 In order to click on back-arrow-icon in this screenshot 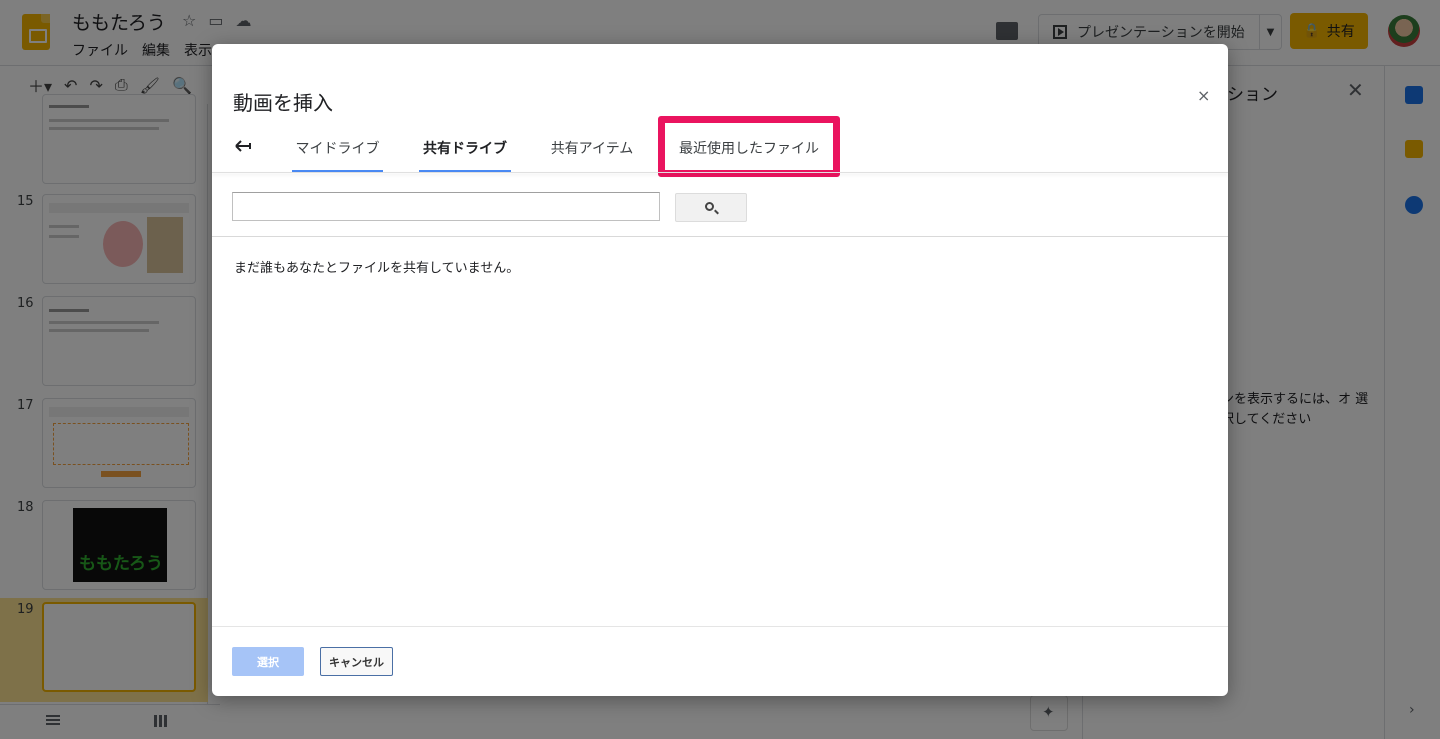, I will do `click(243, 146)`.